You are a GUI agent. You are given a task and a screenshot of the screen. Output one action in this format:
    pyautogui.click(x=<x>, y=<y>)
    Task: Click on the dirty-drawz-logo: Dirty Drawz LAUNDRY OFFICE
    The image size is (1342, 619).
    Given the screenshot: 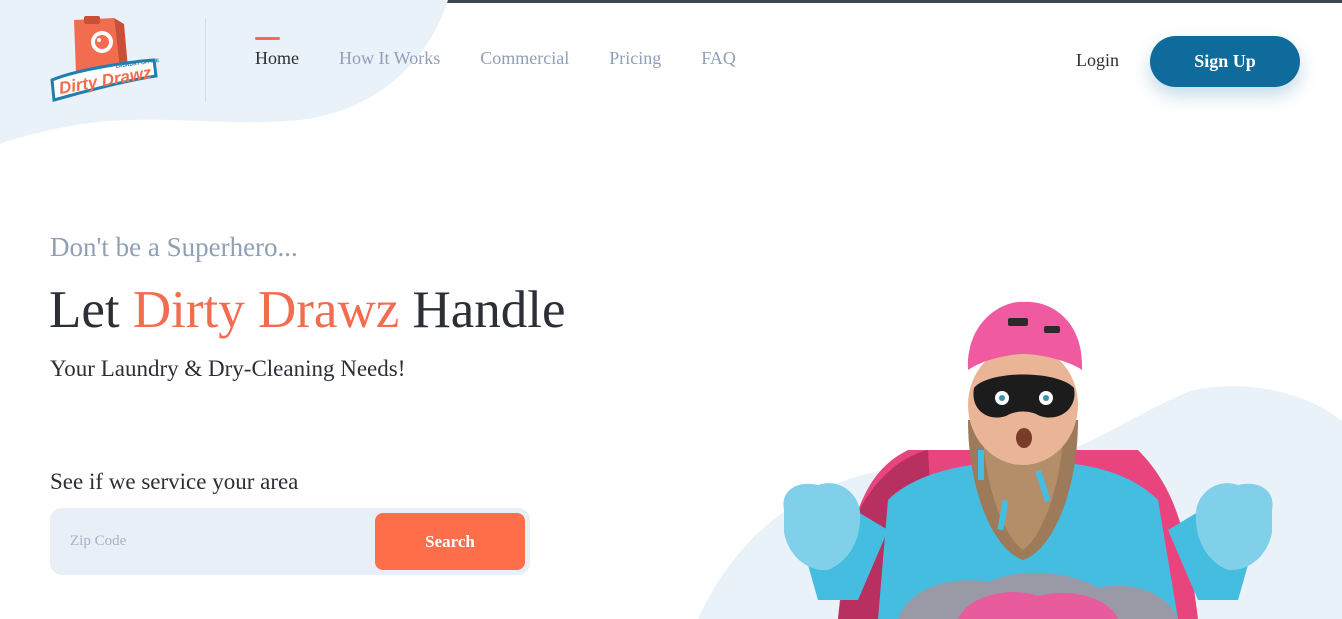 What is the action you would take?
    pyautogui.click(x=103, y=60)
    